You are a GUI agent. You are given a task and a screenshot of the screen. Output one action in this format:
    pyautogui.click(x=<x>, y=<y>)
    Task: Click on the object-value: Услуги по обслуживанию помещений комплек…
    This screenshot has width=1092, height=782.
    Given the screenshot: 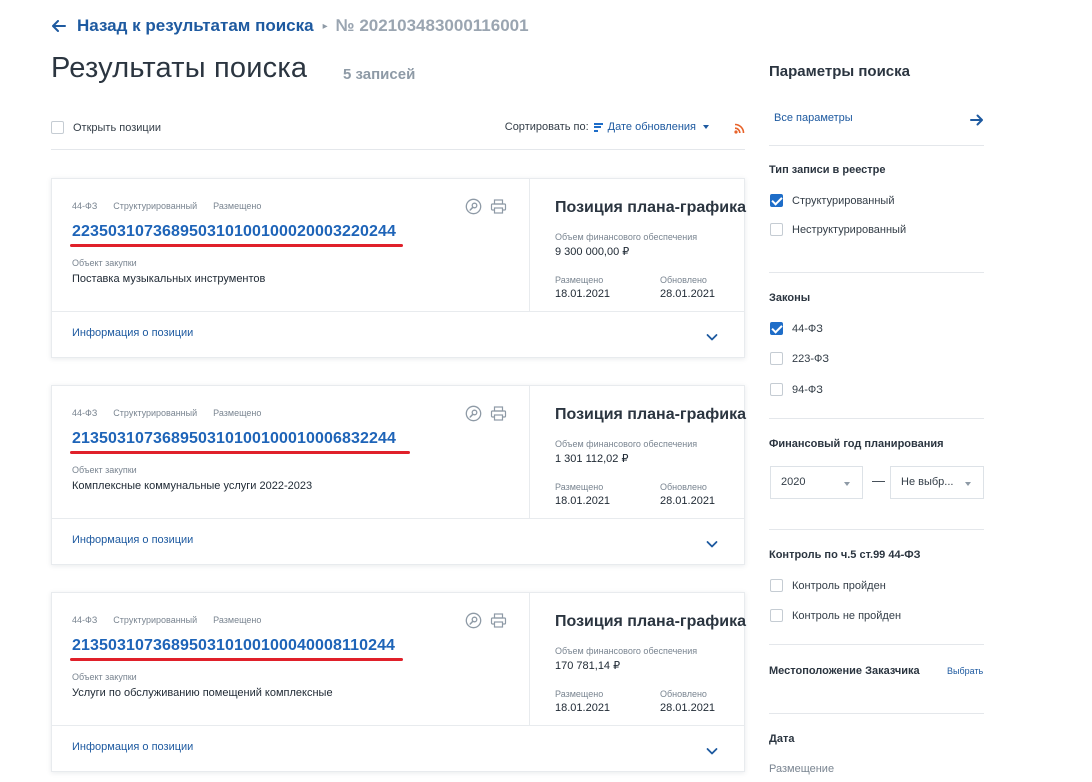 What is the action you would take?
    pyautogui.click(x=202, y=693)
    